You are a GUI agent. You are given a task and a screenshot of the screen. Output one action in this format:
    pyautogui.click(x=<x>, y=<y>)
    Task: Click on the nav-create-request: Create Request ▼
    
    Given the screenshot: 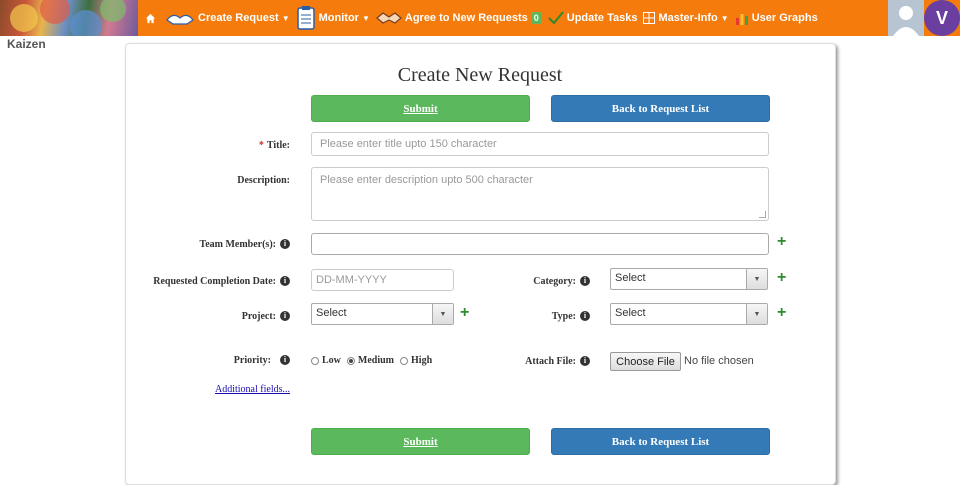 What is the action you would take?
    pyautogui.click(x=227, y=18)
    